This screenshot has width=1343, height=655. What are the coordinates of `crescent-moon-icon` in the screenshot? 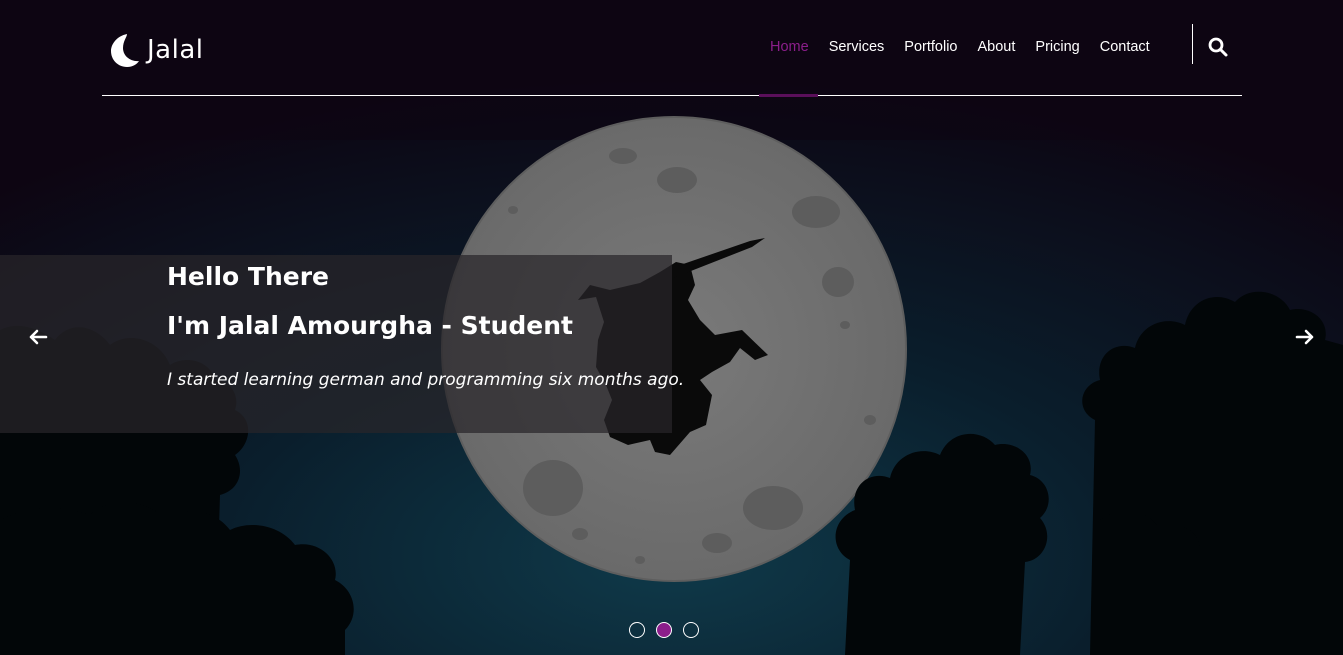 It's located at (125, 50).